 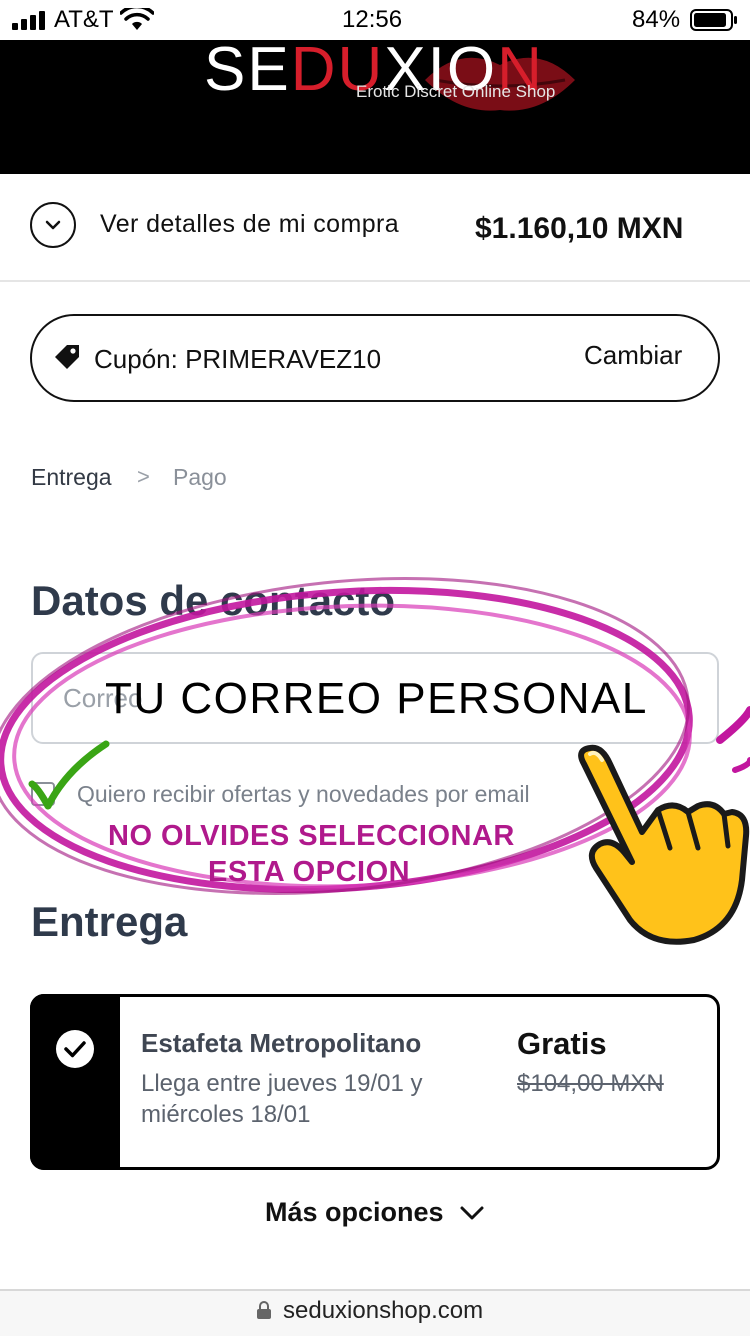 What do you see at coordinates (383, 1311) in the screenshot?
I see `url-domain: seduxionshop.com` at bounding box center [383, 1311].